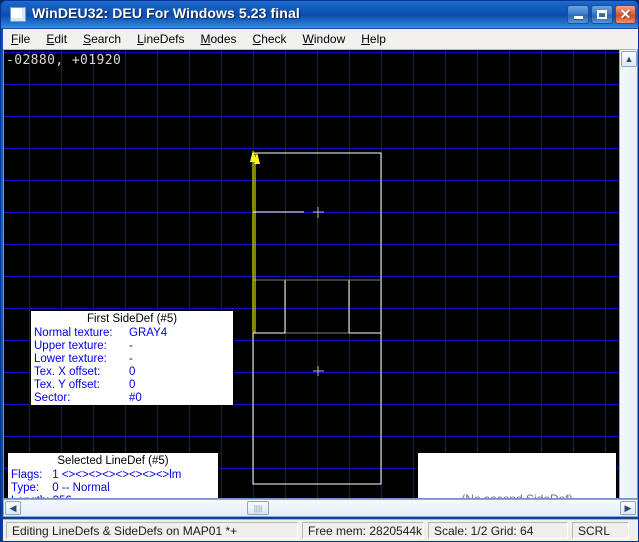 The height and width of the screenshot is (542, 639). Describe the element at coordinates (498, 530) in the screenshot. I see `status-scale-grid: Scale: 1/2 Grid: 64` at that location.